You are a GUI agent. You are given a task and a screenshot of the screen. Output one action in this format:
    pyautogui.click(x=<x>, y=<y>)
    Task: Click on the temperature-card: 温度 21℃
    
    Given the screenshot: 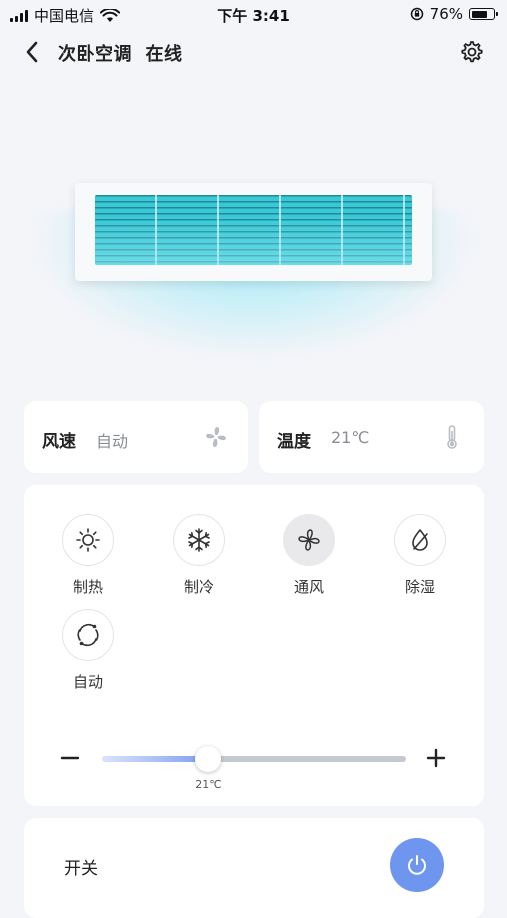 What is the action you would take?
    pyautogui.click(x=371, y=437)
    